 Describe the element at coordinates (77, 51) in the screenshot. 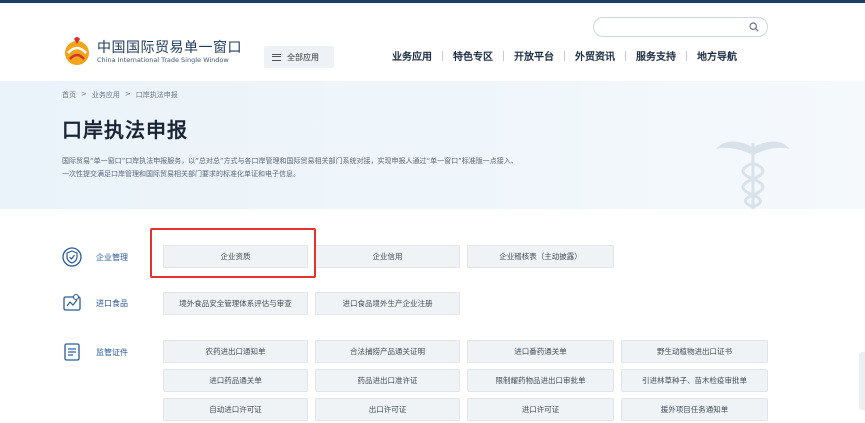

I see `logo-icon` at that location.